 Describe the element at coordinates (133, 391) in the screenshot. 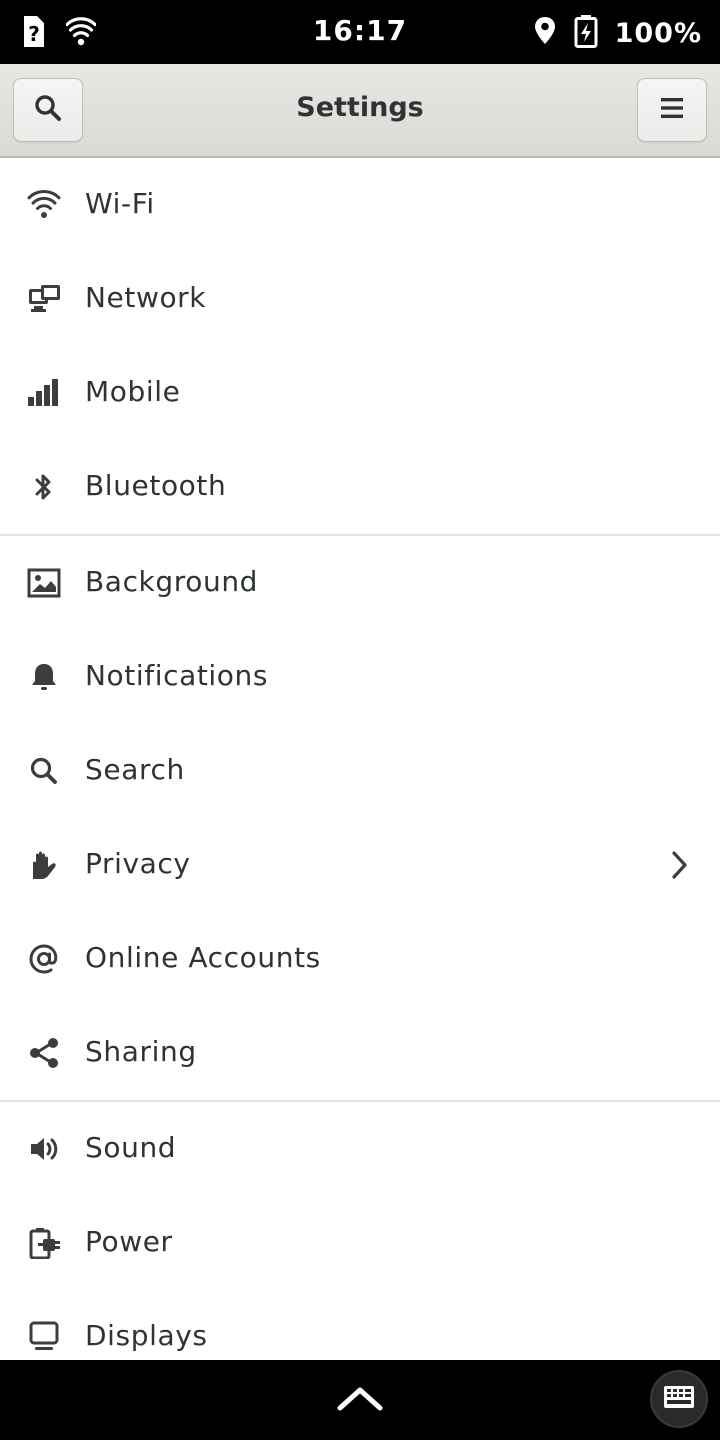

I see `settings-item-label: Mobile` at that location.